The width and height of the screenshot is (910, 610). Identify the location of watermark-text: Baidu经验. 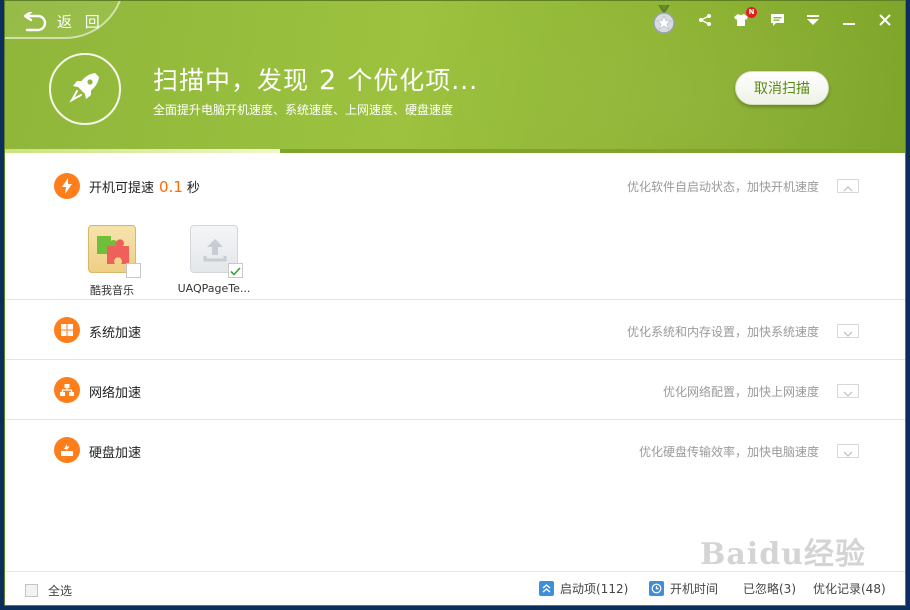
(783, 554).